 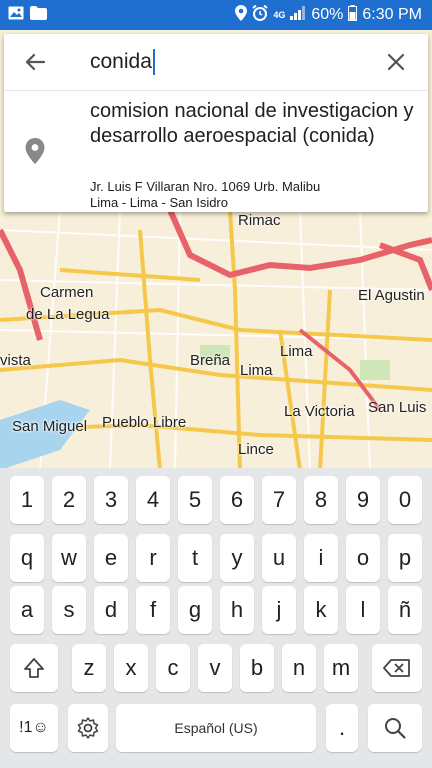 I want to click on key-6: 6, so click(x=237, y=500).